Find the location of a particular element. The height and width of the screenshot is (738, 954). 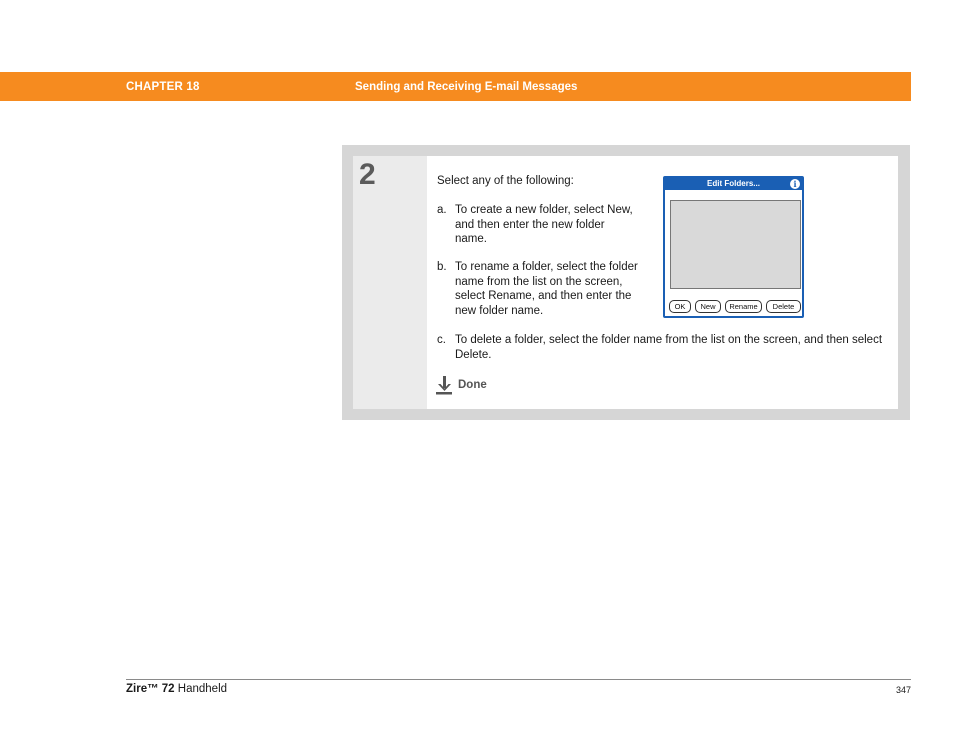

footer-product: Zire™ 72 Handheld is located at coordinates (176, 689).